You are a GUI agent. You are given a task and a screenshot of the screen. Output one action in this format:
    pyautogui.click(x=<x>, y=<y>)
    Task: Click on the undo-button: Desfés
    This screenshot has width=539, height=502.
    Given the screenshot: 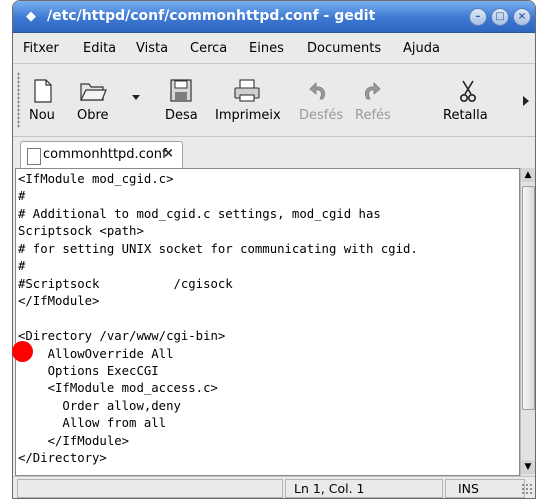 What is the action you would take?
    pyautogui.click(x=319, y=100)
    